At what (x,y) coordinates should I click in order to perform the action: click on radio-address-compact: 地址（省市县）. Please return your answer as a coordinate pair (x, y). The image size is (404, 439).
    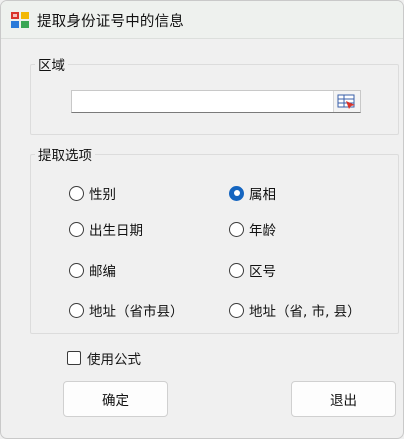
    Looking at the image, I should click on (126, 310).